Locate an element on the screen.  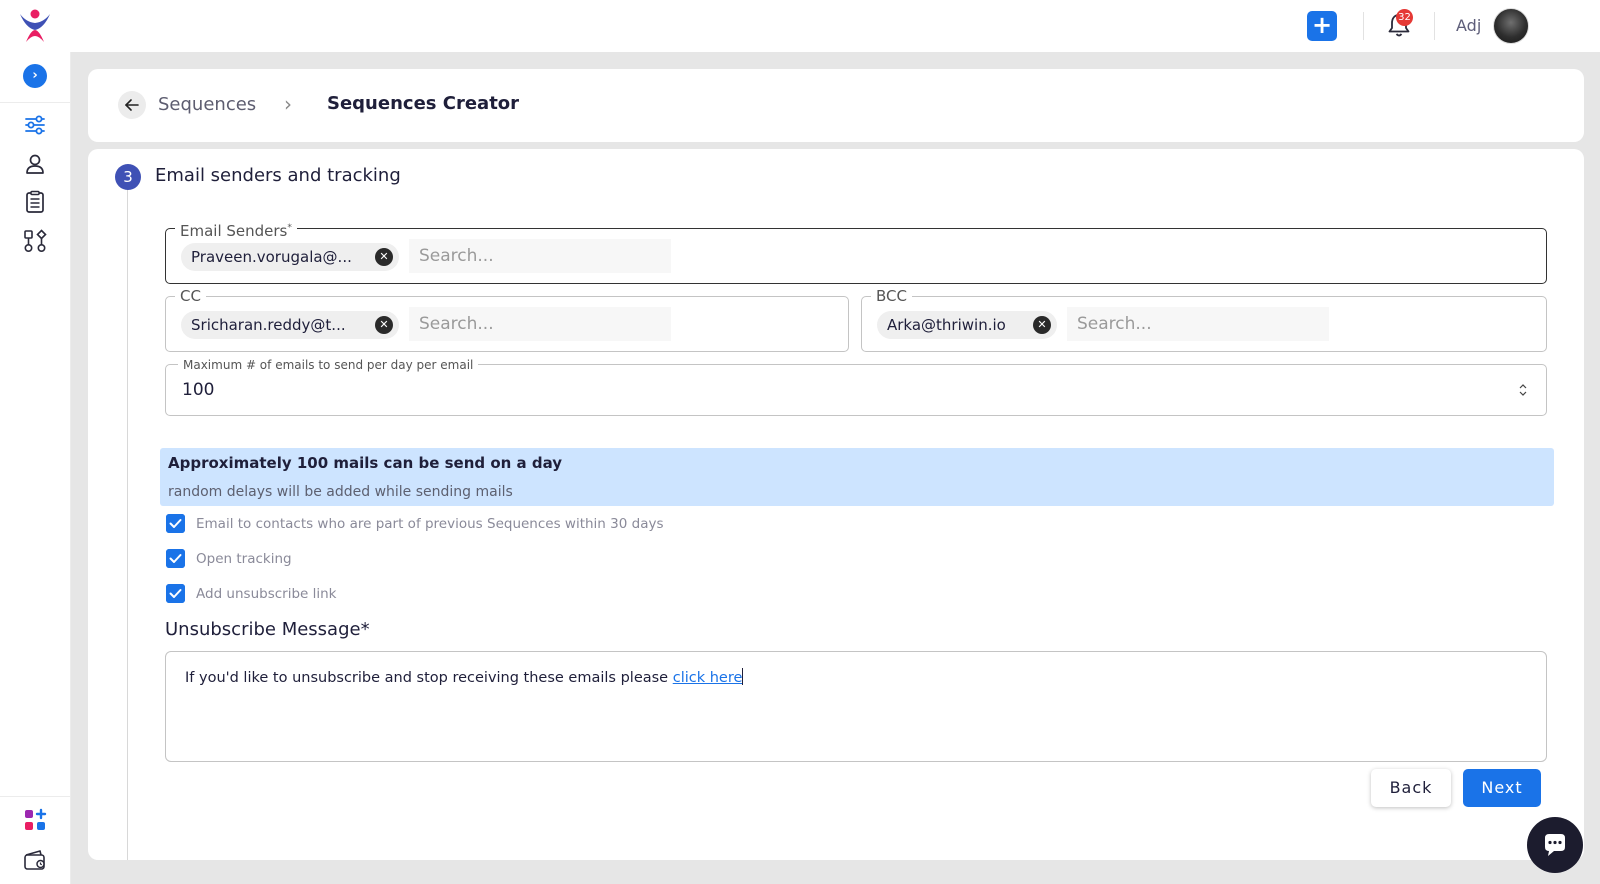
cc-search-input is located at coordinates (540, 324).